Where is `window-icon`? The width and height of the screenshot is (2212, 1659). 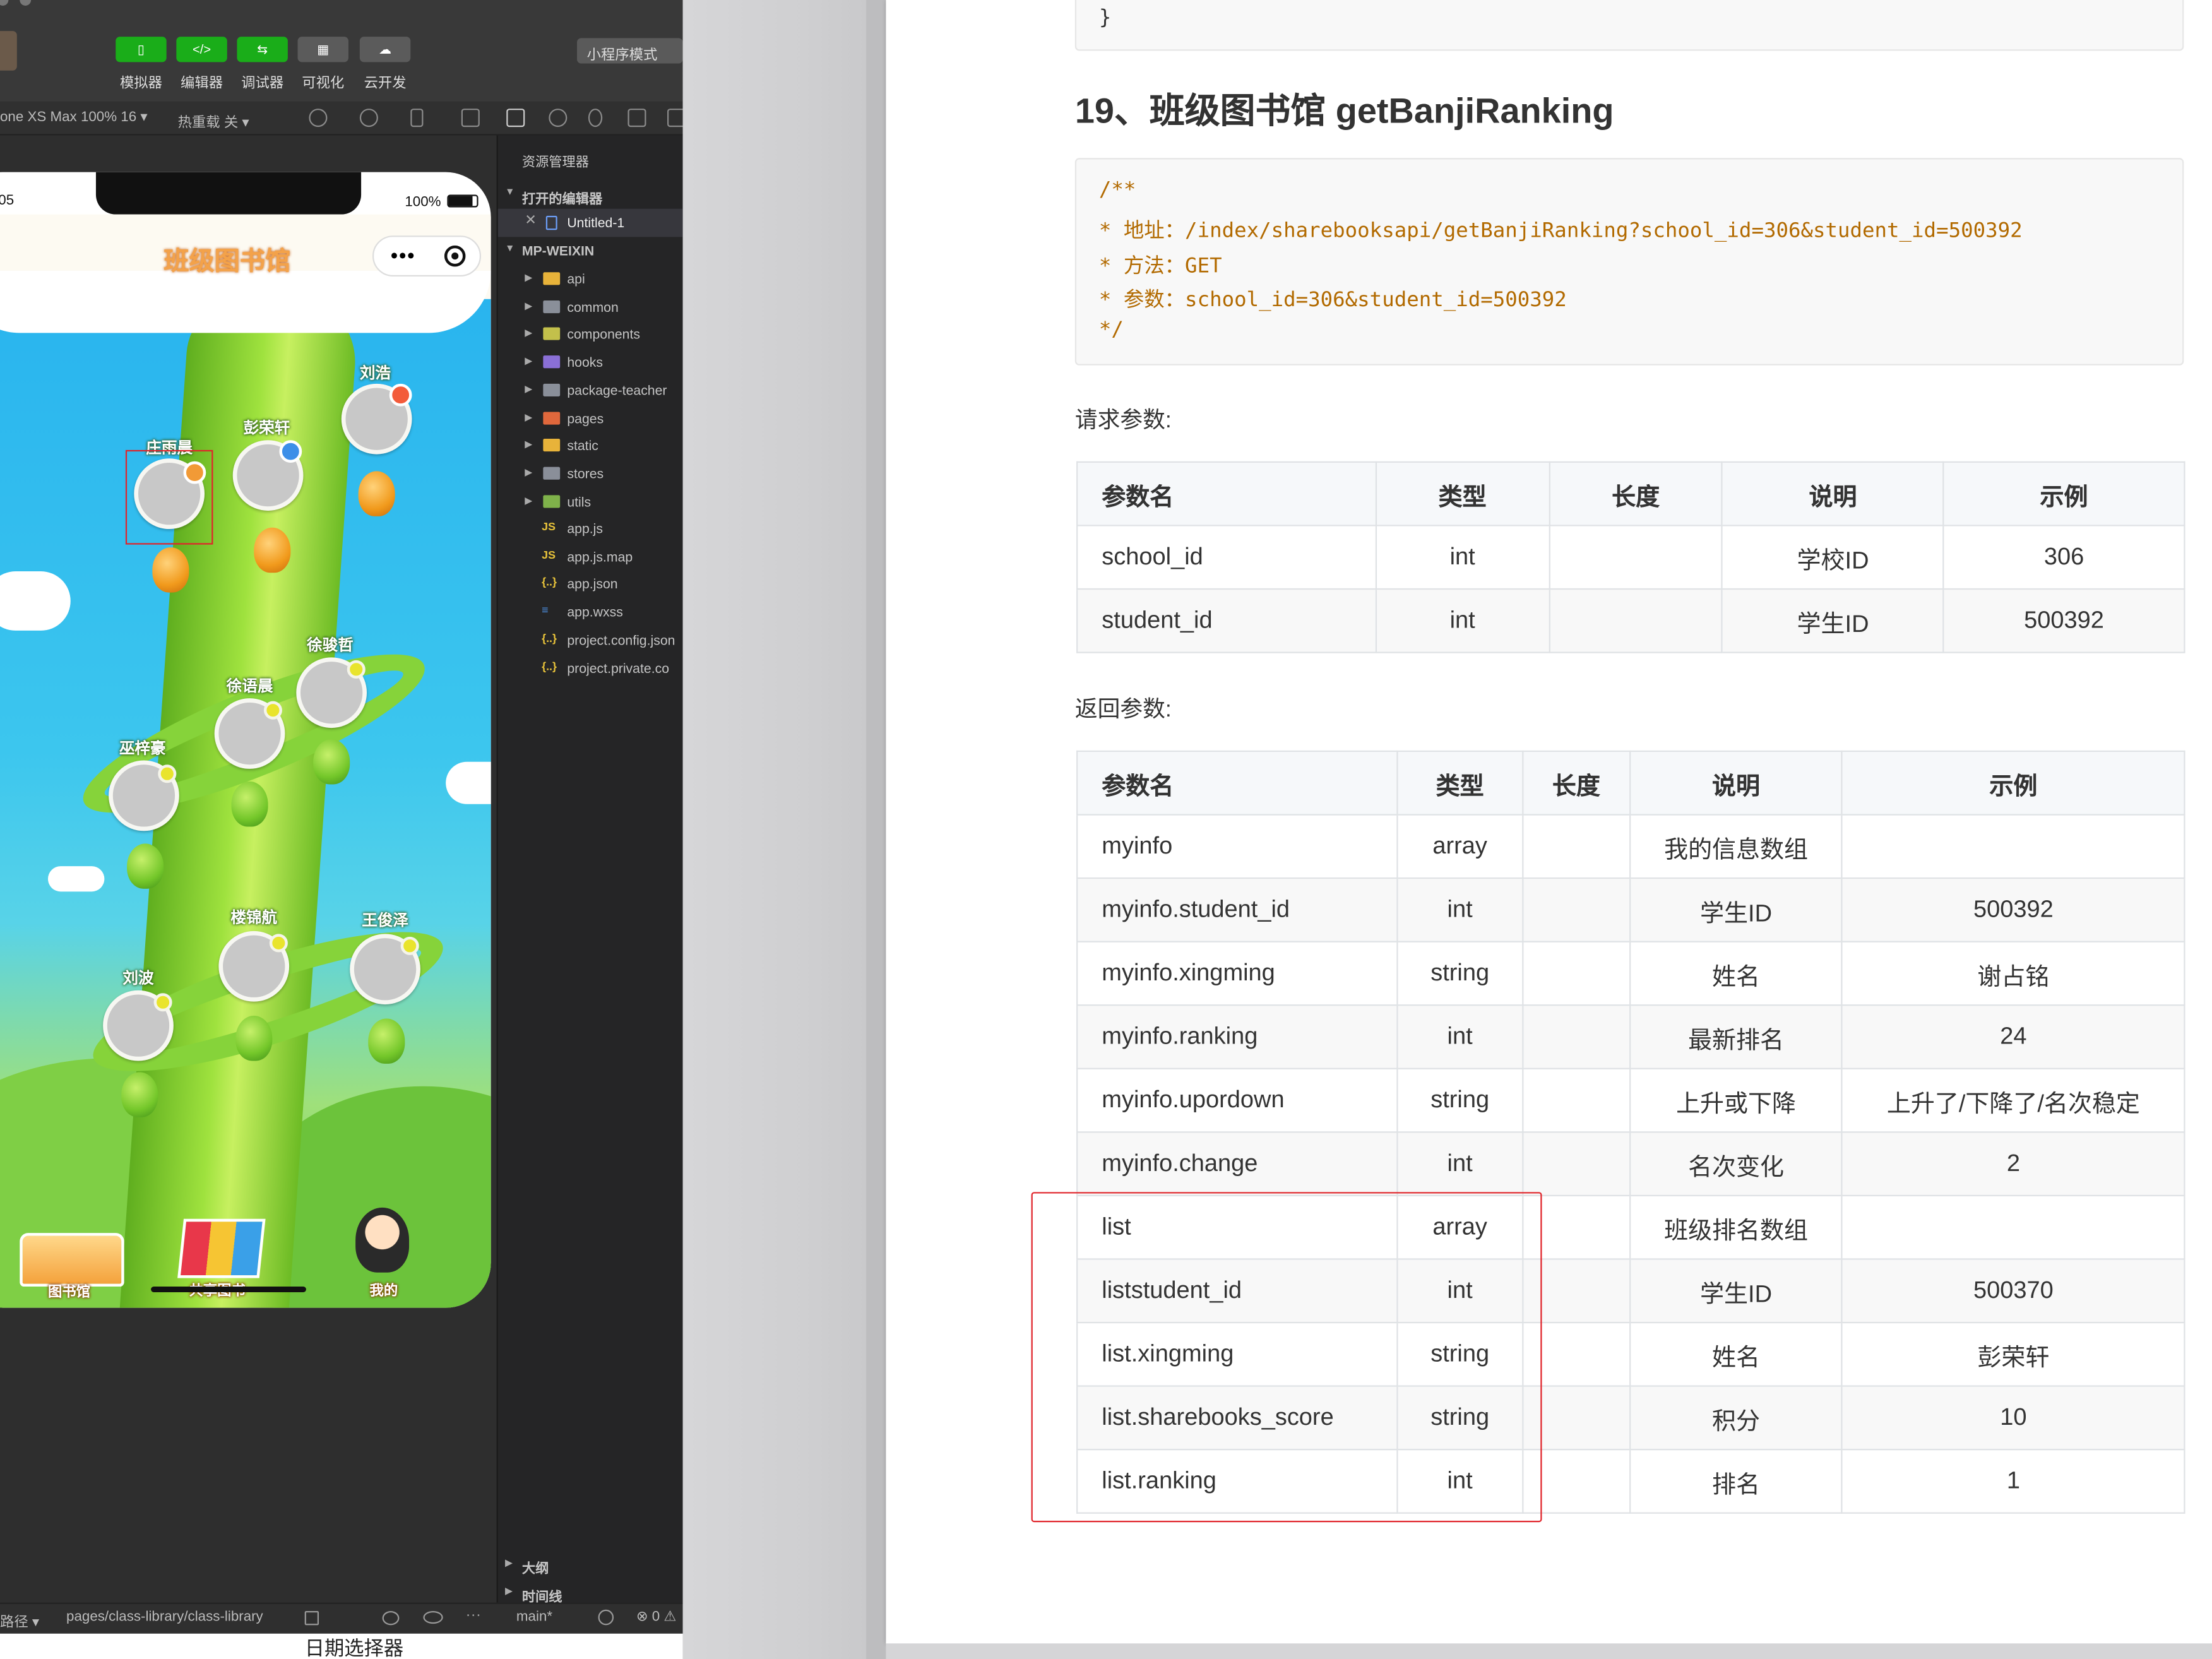
window-icon is located at coordinates (470, 118).